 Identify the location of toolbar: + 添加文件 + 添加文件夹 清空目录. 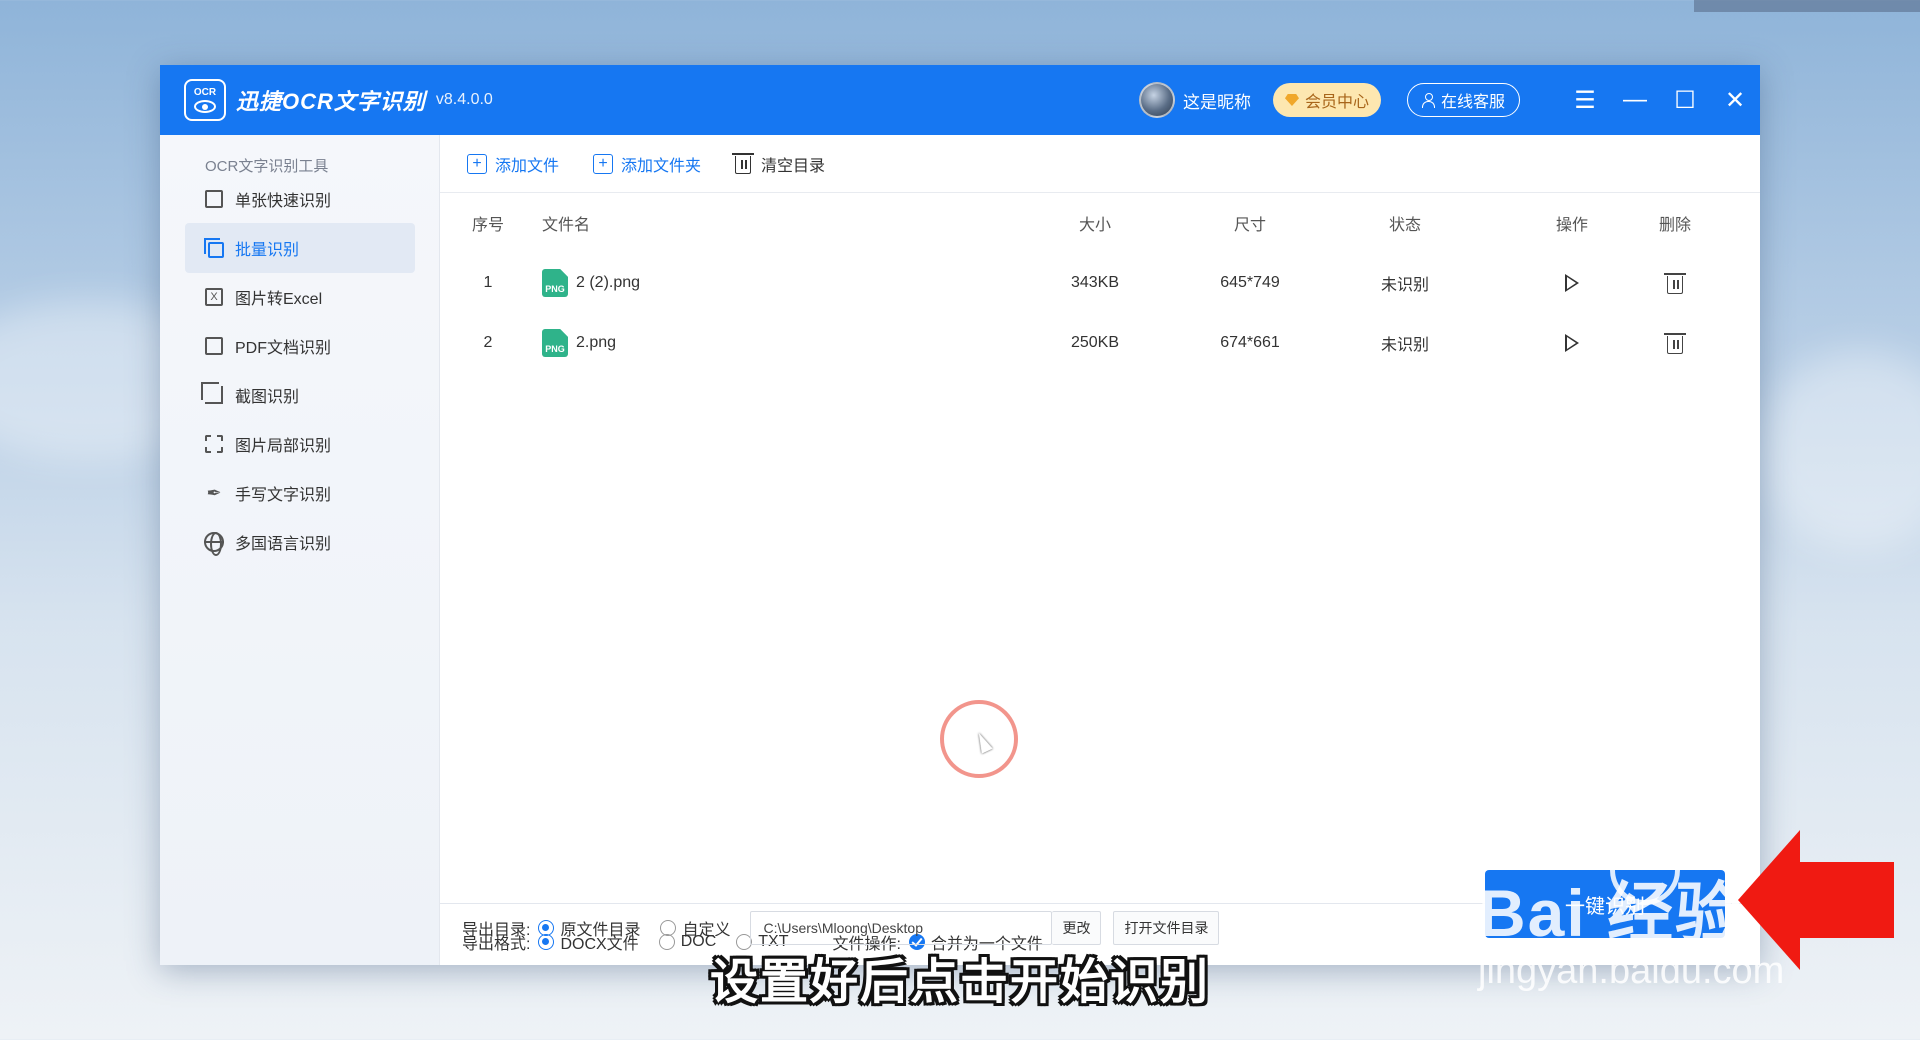
(1100, 164).